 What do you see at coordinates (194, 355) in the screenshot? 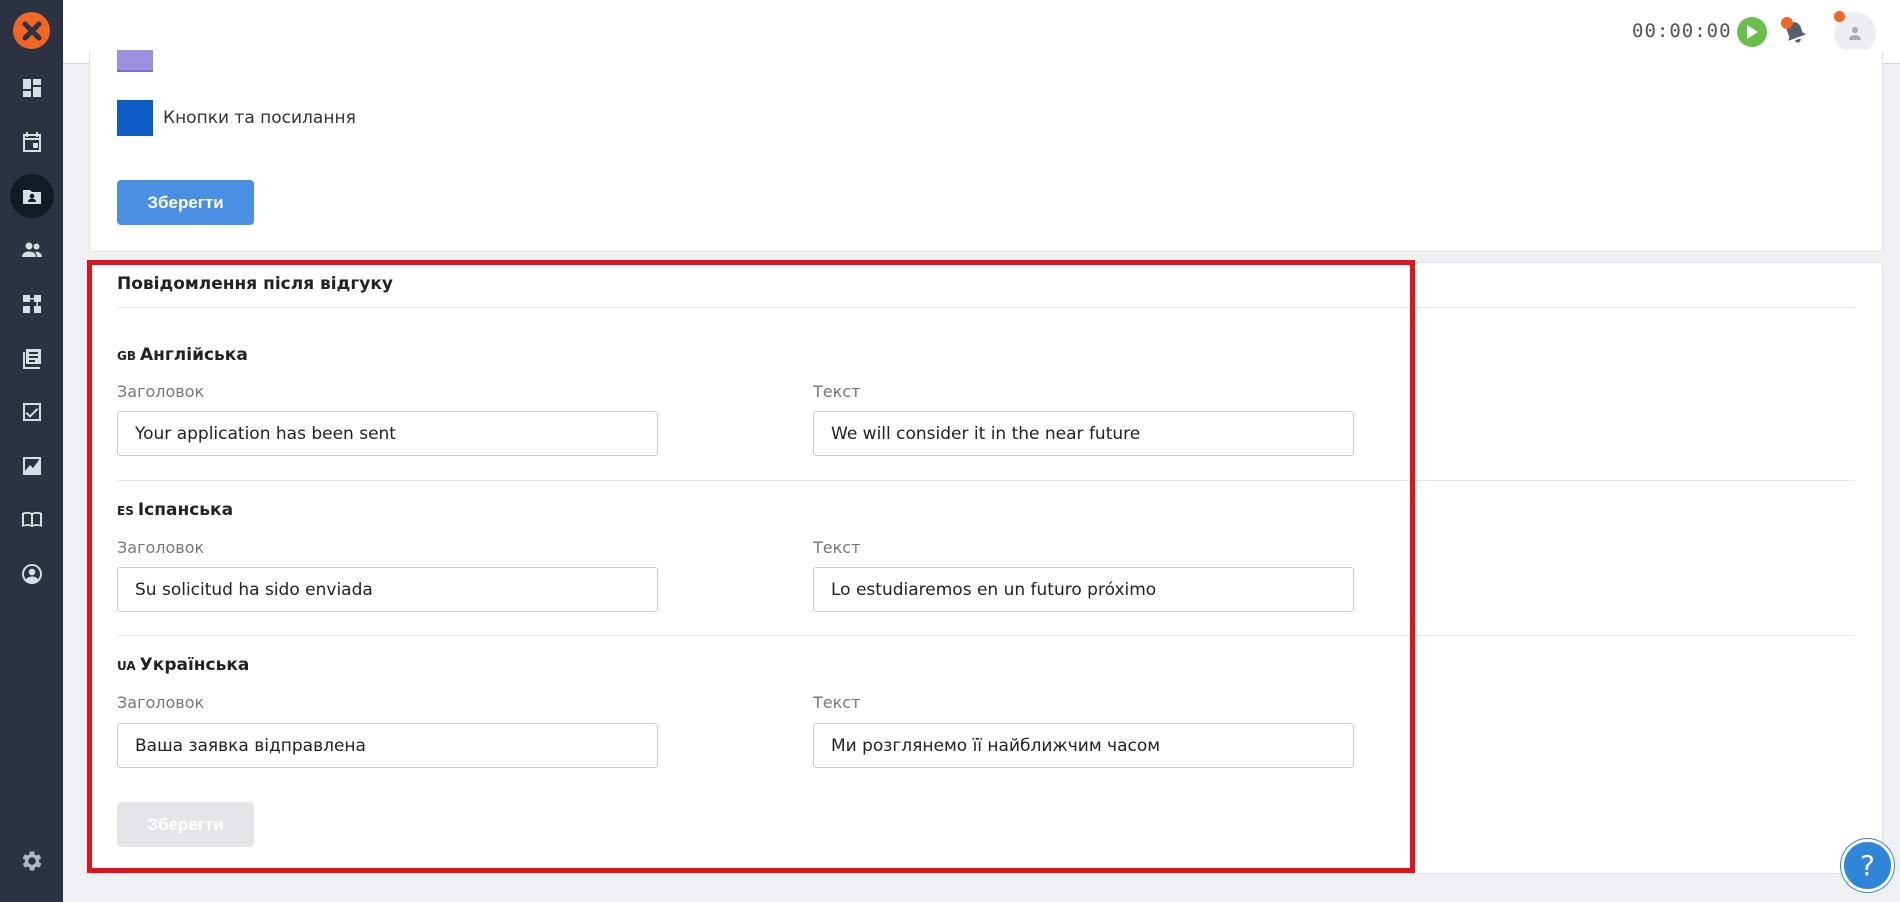
I see `language-name: Англійська` at bounding box center [194, 355].